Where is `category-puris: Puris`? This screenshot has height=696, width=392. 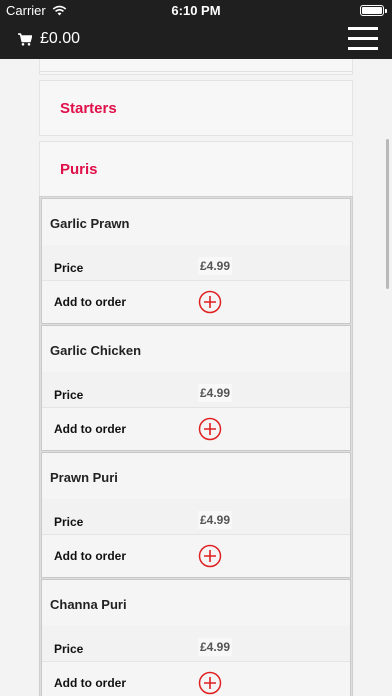 category-puris: Puris is located at coordinates (196, 169).